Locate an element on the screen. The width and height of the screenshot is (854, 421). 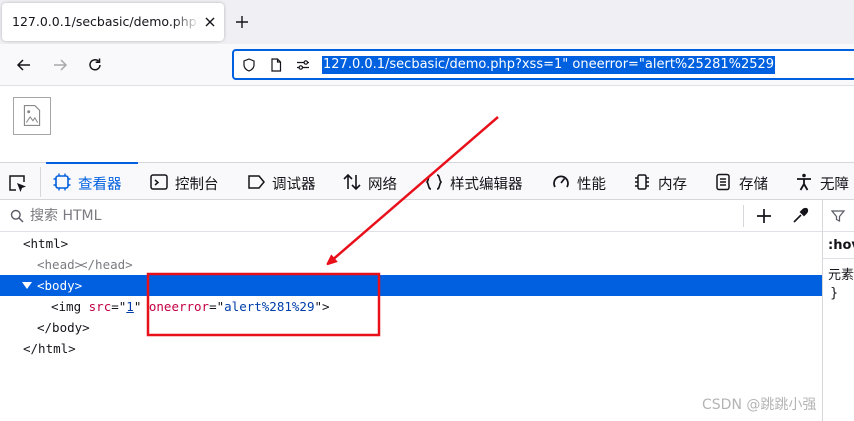
console-icon is located at coordinates (159, 182).